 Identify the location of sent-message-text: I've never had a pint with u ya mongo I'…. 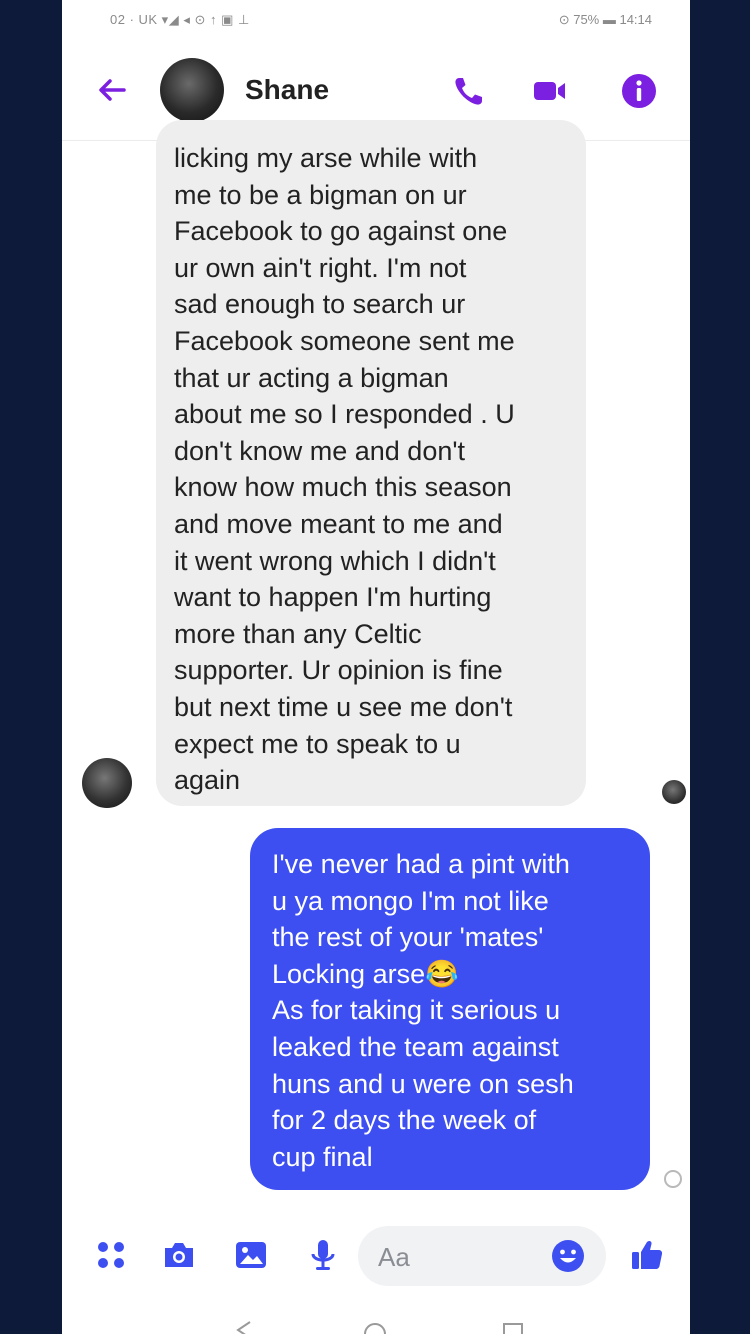
(423, 1010).